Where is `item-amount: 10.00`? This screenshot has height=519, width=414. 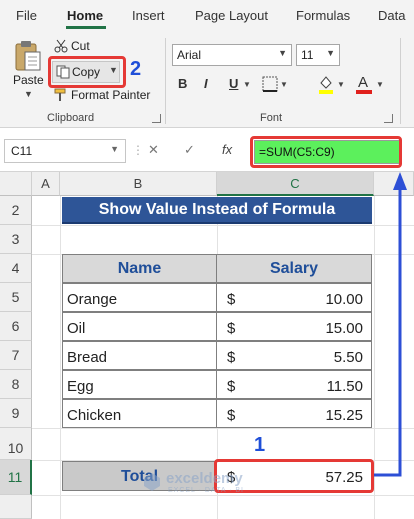 item-amount: 10.00 is located at coordinates (344, 299).